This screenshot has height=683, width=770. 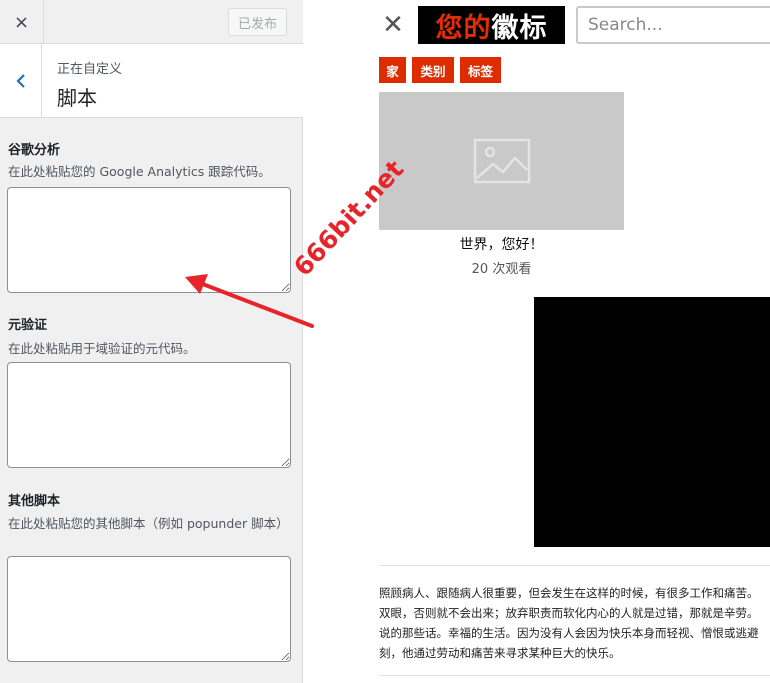 I want to click on back-button, so click(x=21, y=81).